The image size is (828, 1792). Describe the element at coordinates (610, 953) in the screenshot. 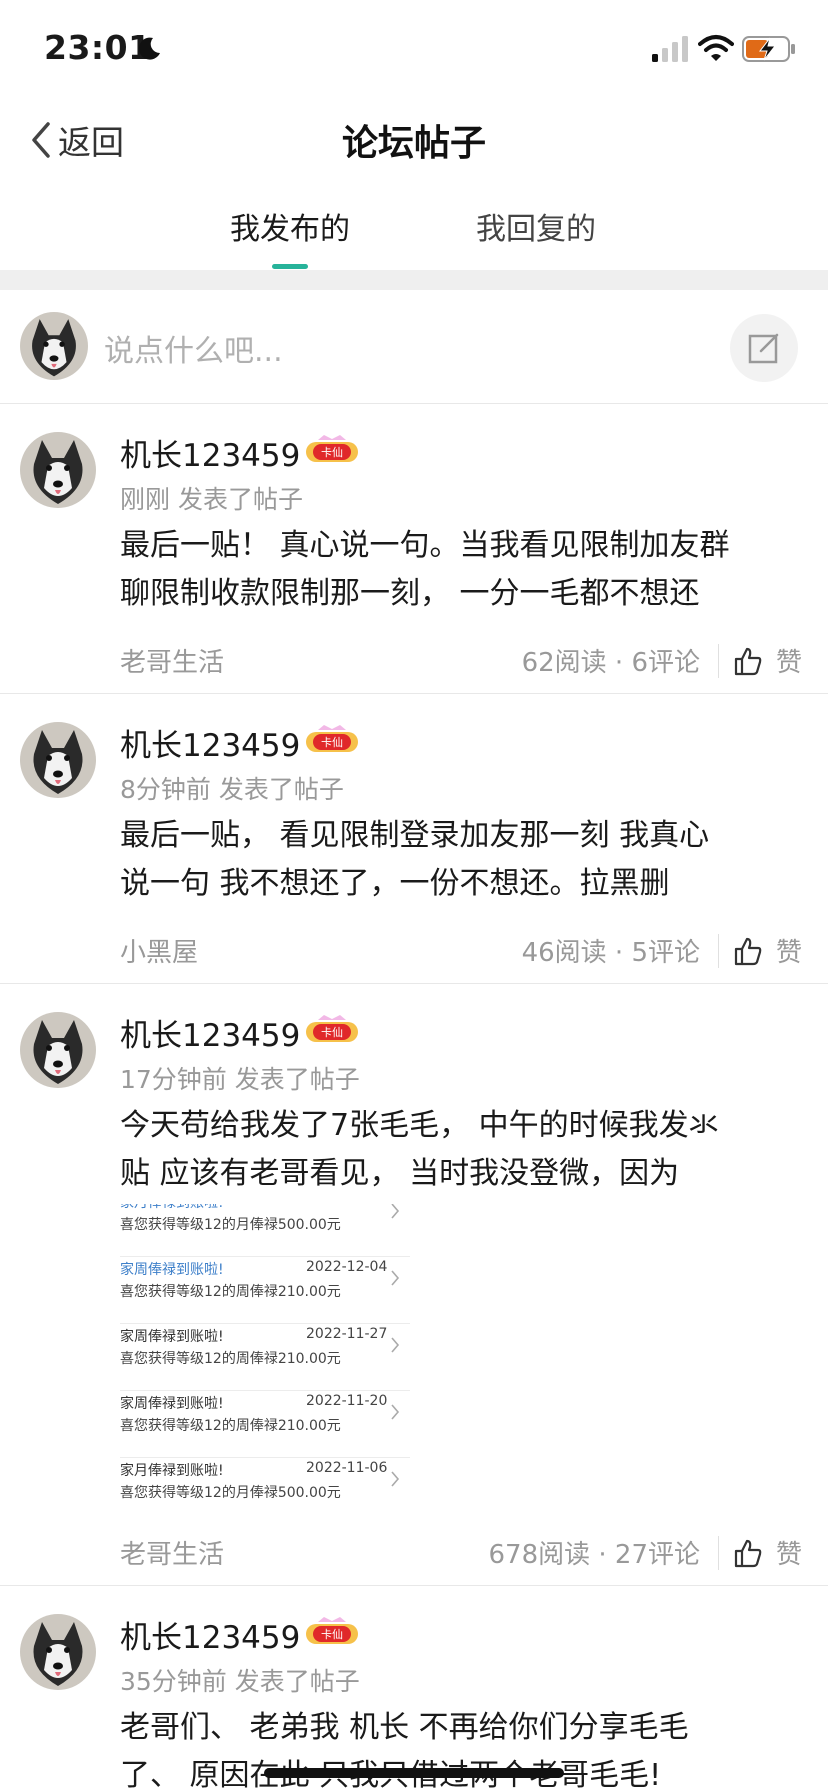

I see `post-stats: 46阅读 · 5评论` at that location.